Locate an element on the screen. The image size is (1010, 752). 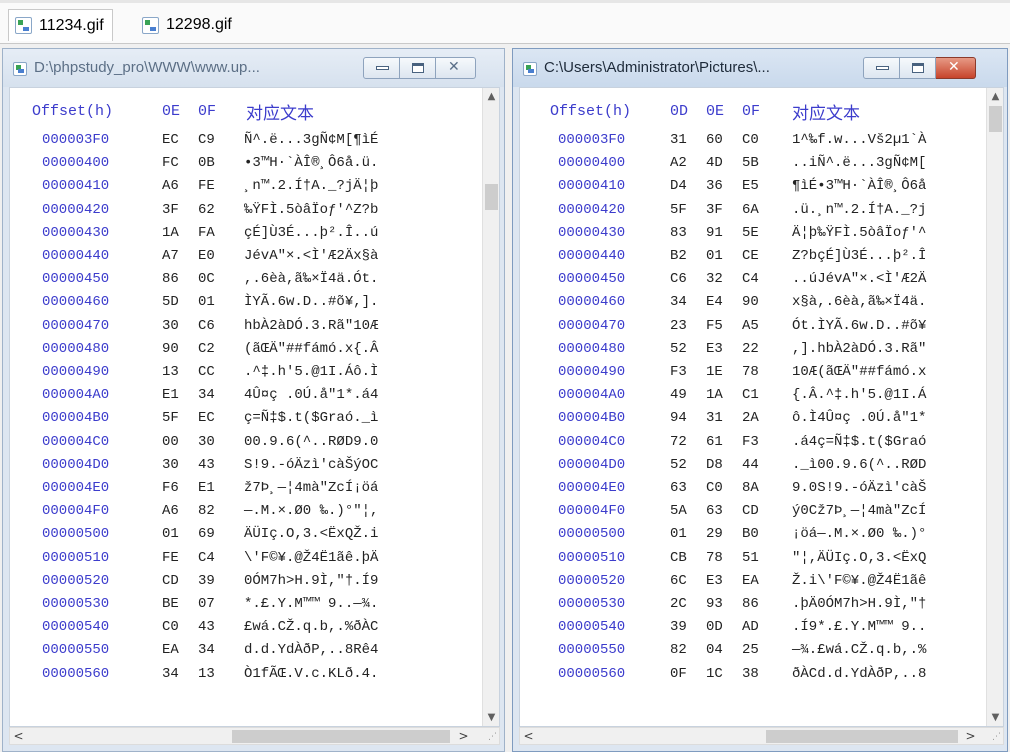
hex-byte: 25 is located at coordinates (750, 650).